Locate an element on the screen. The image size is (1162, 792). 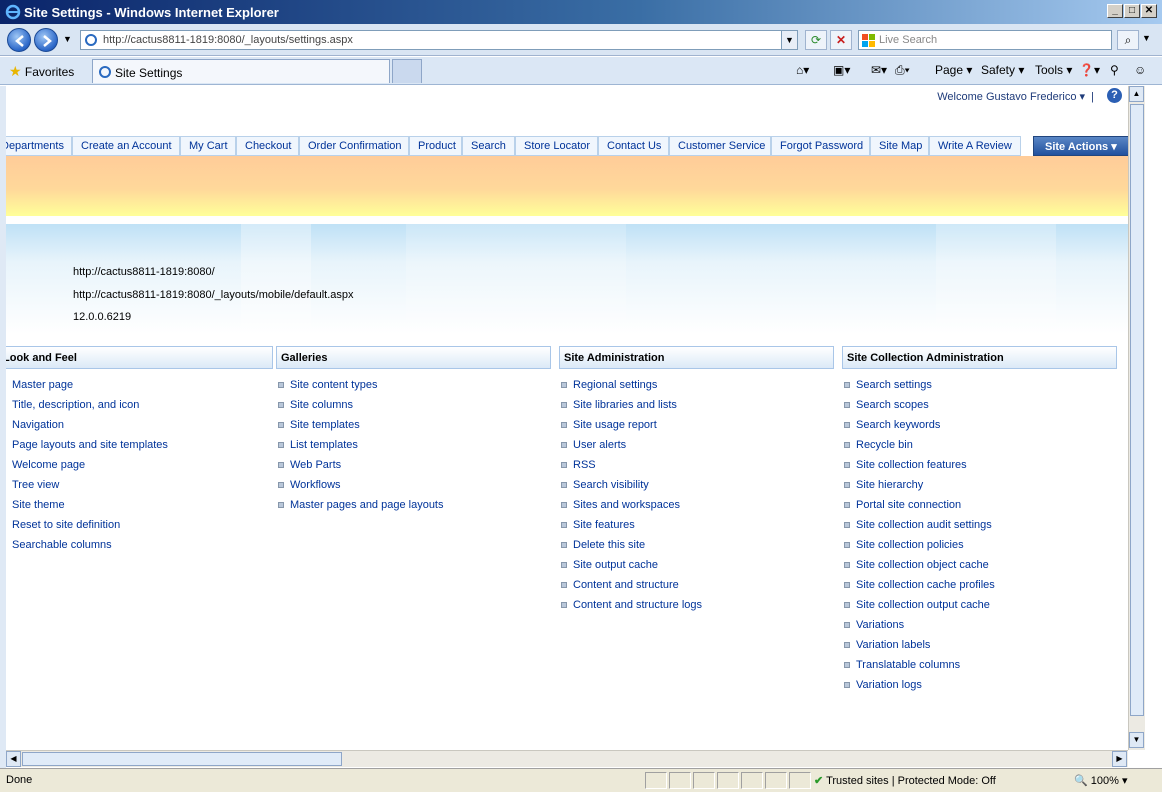
tools-menu: Tools ▾ is located at coordinates (1053, 70).